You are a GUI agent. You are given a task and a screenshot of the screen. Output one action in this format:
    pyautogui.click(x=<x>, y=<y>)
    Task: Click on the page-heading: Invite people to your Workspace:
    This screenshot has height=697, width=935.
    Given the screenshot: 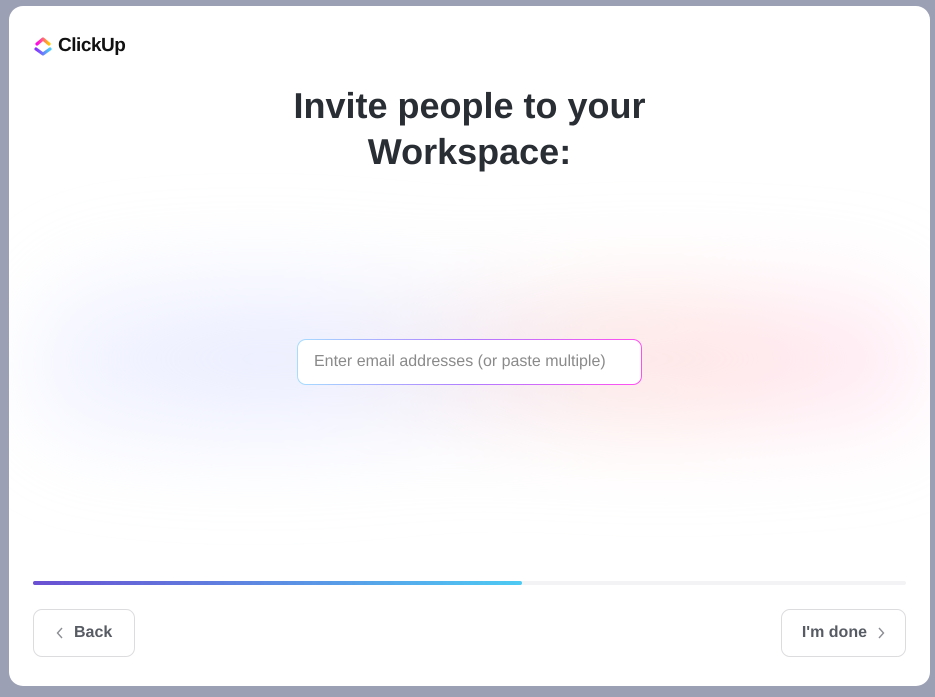 What is the action you would take?
    pyautogui.click(x=469, y=129)
    